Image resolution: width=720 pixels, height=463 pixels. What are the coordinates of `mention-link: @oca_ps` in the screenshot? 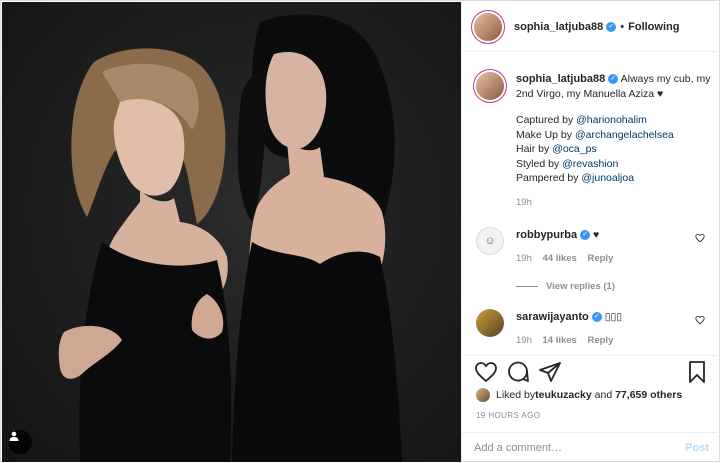 It's located at (574, 149).